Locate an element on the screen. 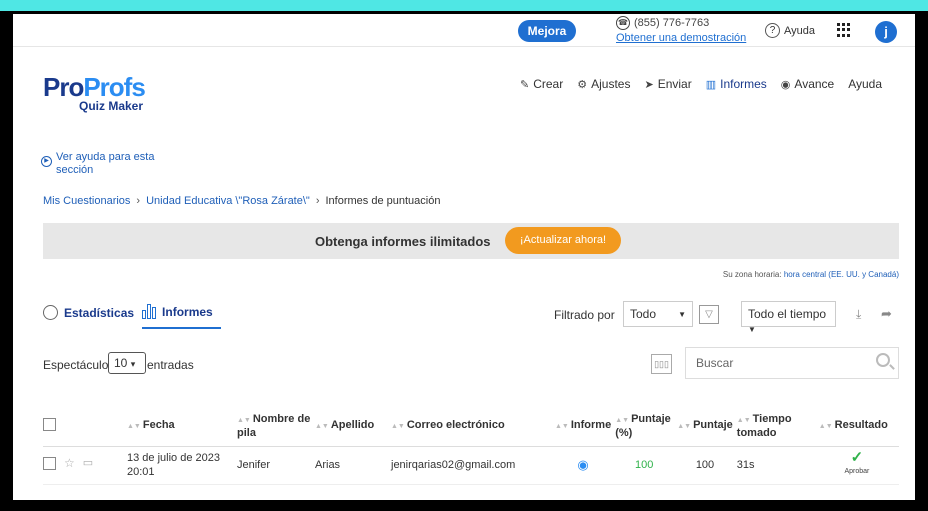 The width and height of the screenshot is (928, 511). cell-report: ◉ is located at coordinates (585, 465).